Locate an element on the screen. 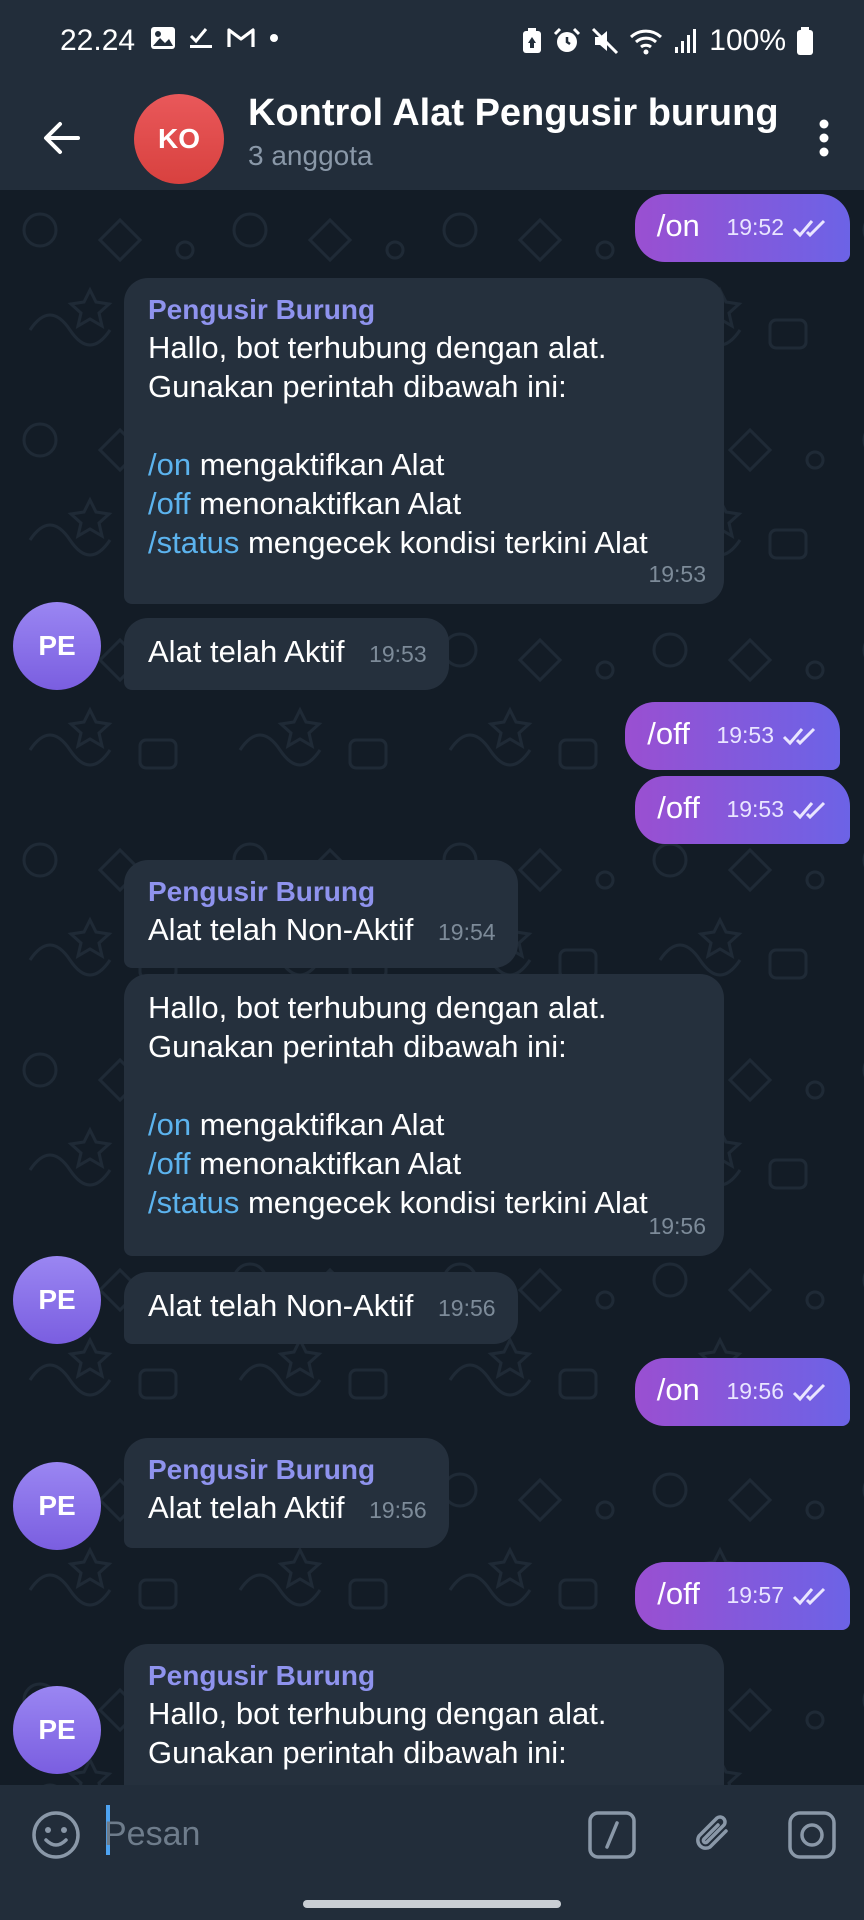  battery-saver-icon is located at coordinates (532, 40).